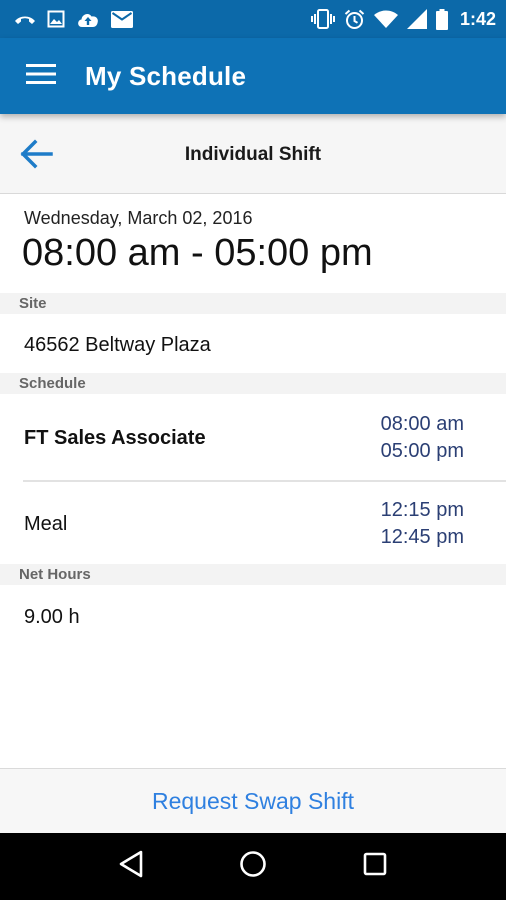  Describe the element at coordinates (56, 19) in the screenshot. I see `image-icon` at that location.